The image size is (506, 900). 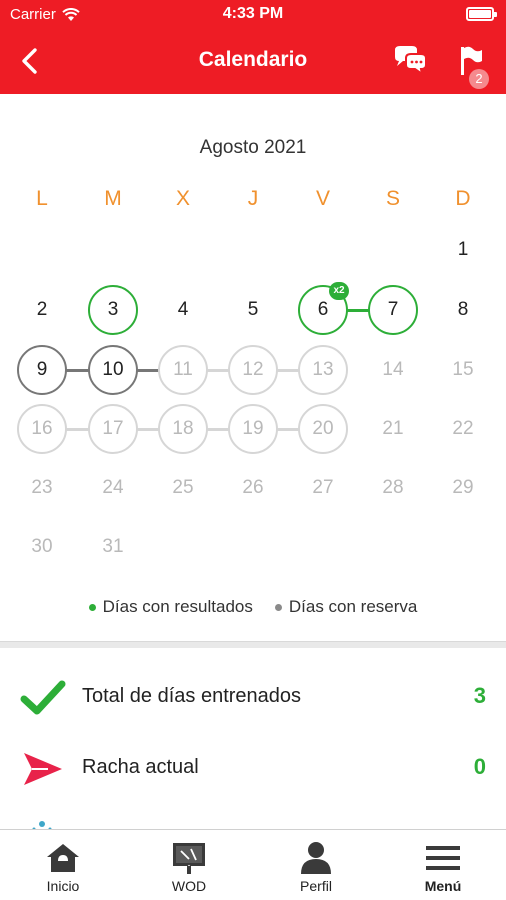 I want to click on weekday-label: V, so click(x=322, y=198).